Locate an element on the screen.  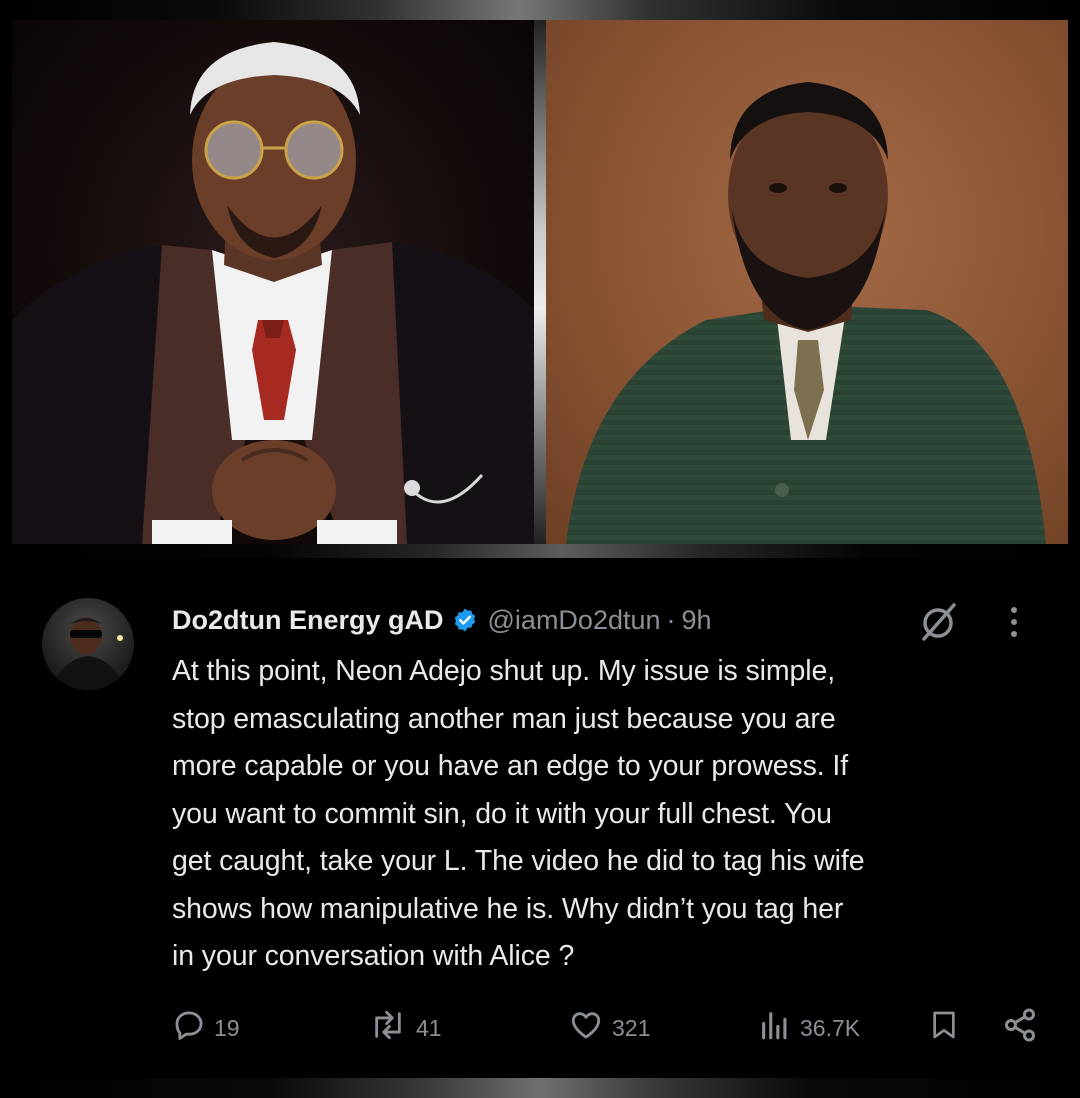
more-options-icon is located at coordinates (1014, 624).